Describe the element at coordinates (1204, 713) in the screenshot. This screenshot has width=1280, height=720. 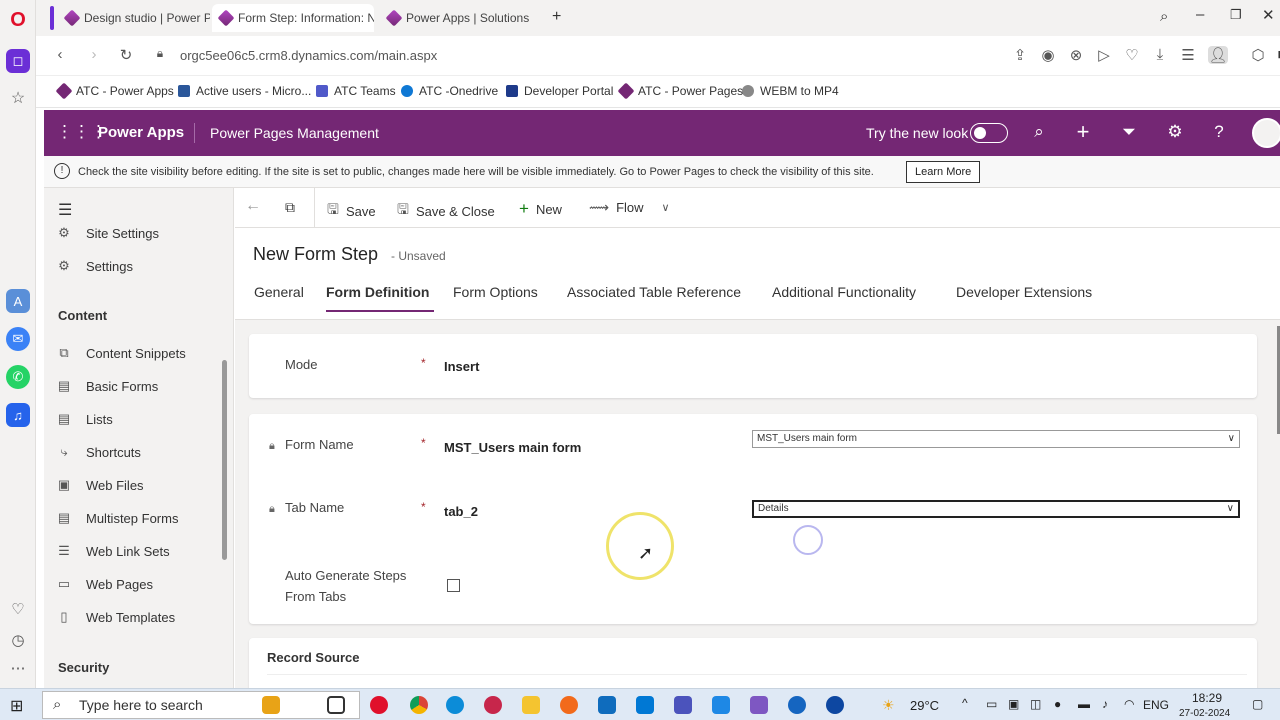
I see `clock-date: 27-02-2024` at that location.